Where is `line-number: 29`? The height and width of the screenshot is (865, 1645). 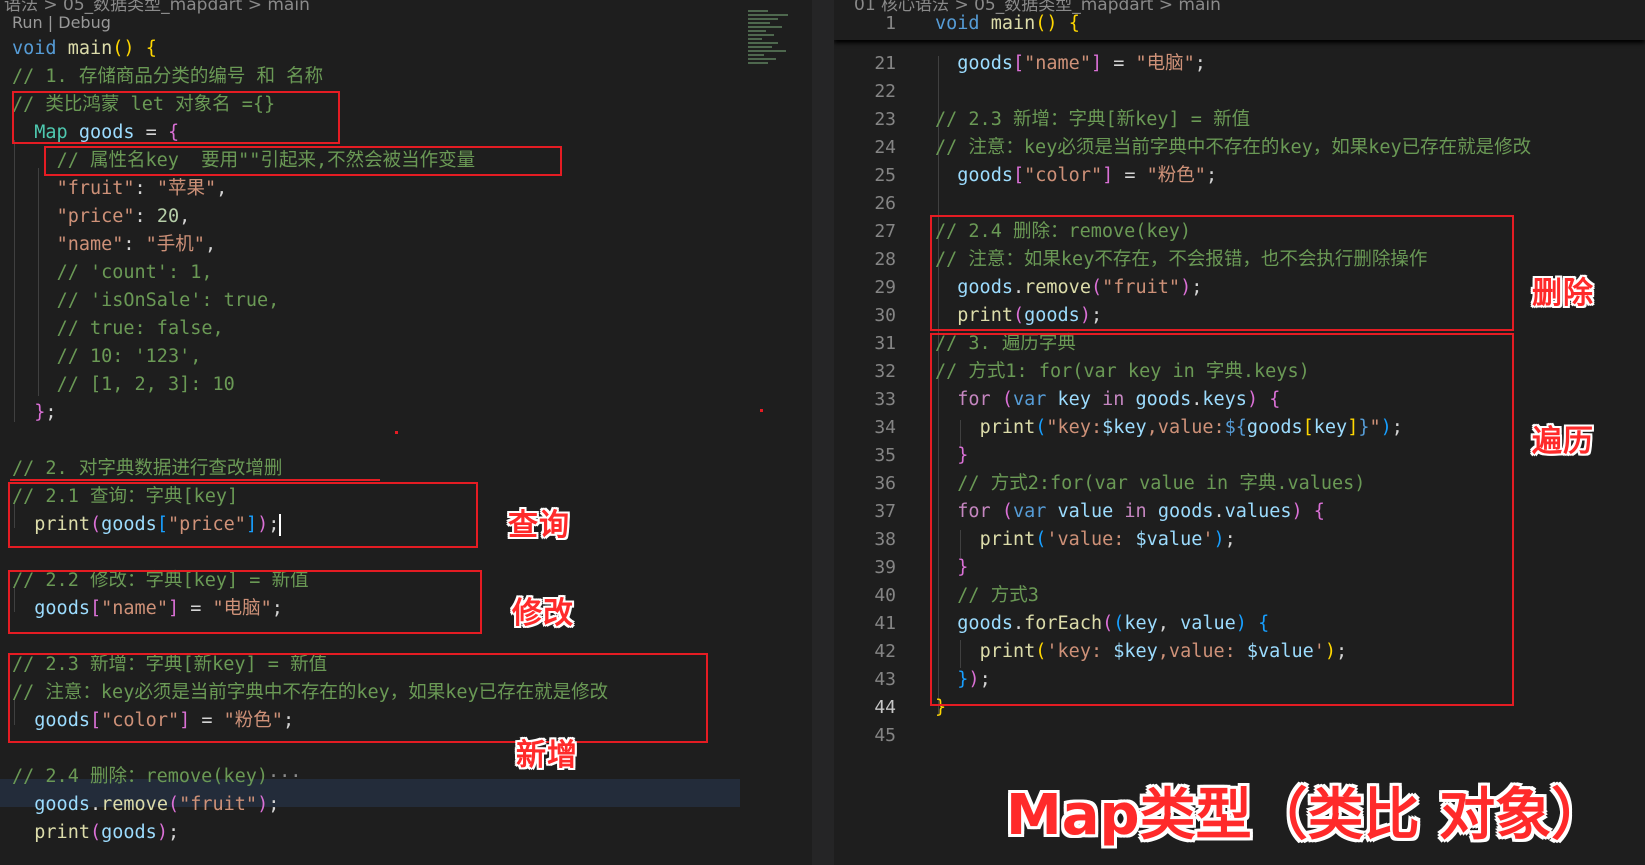
line-number: 29 is located at coordinates (885, 287).